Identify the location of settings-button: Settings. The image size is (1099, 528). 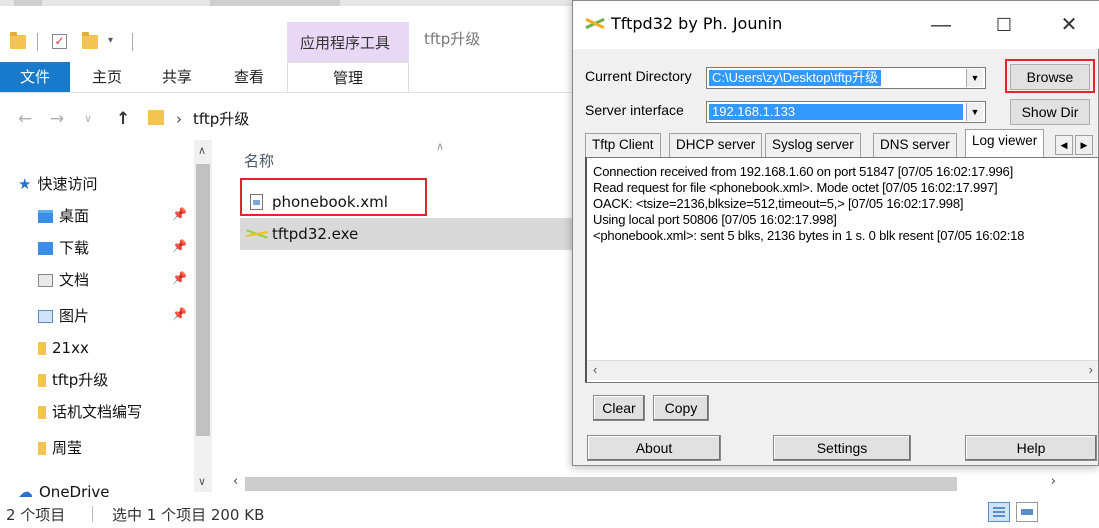
(842, 448).